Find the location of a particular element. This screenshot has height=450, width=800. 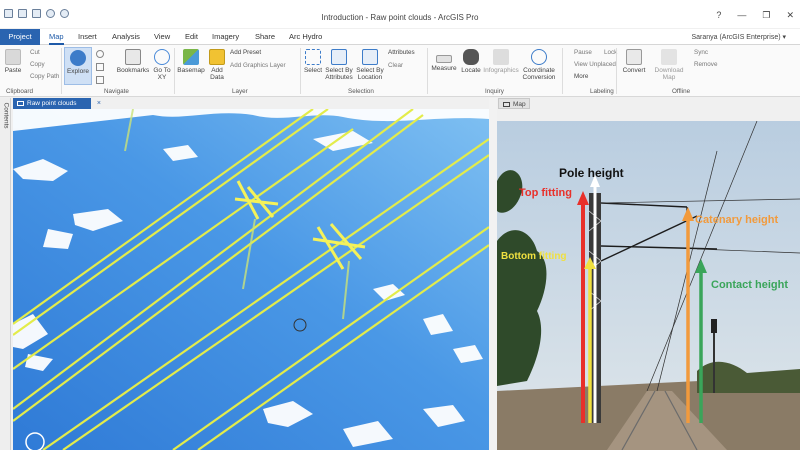

group-clipboard-label: Clipboard is located at coordinates (19, 91).